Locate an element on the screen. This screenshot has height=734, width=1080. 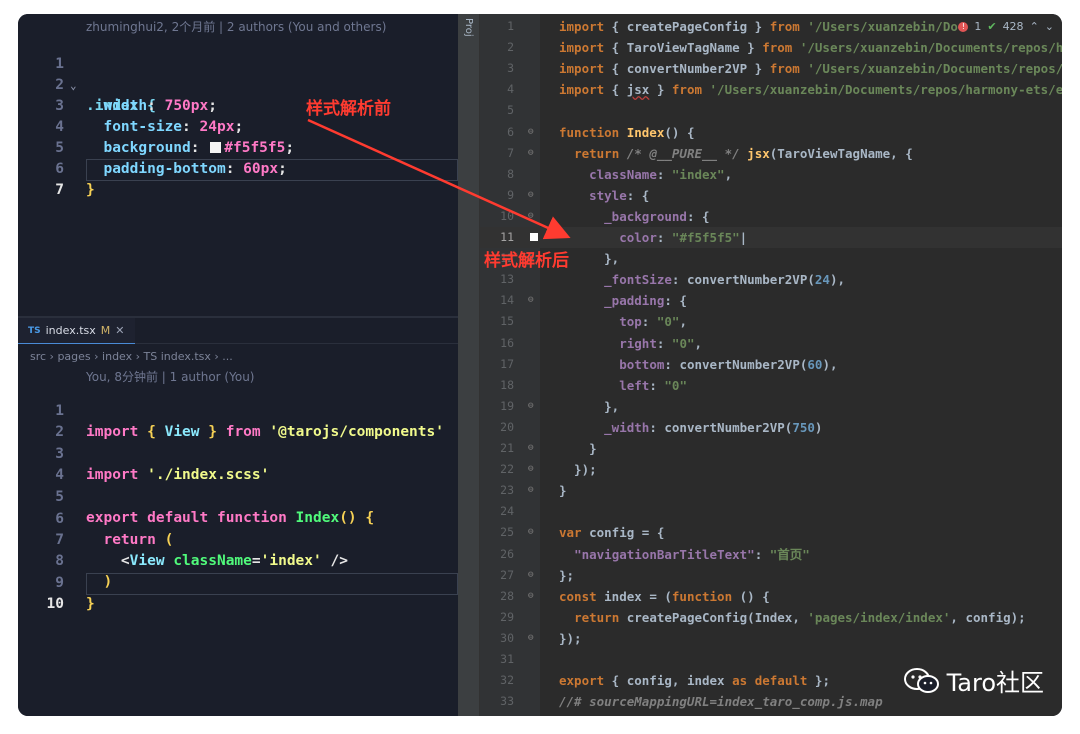
code-line: 19 ⊖ }, is located at coordinates (771, 406).